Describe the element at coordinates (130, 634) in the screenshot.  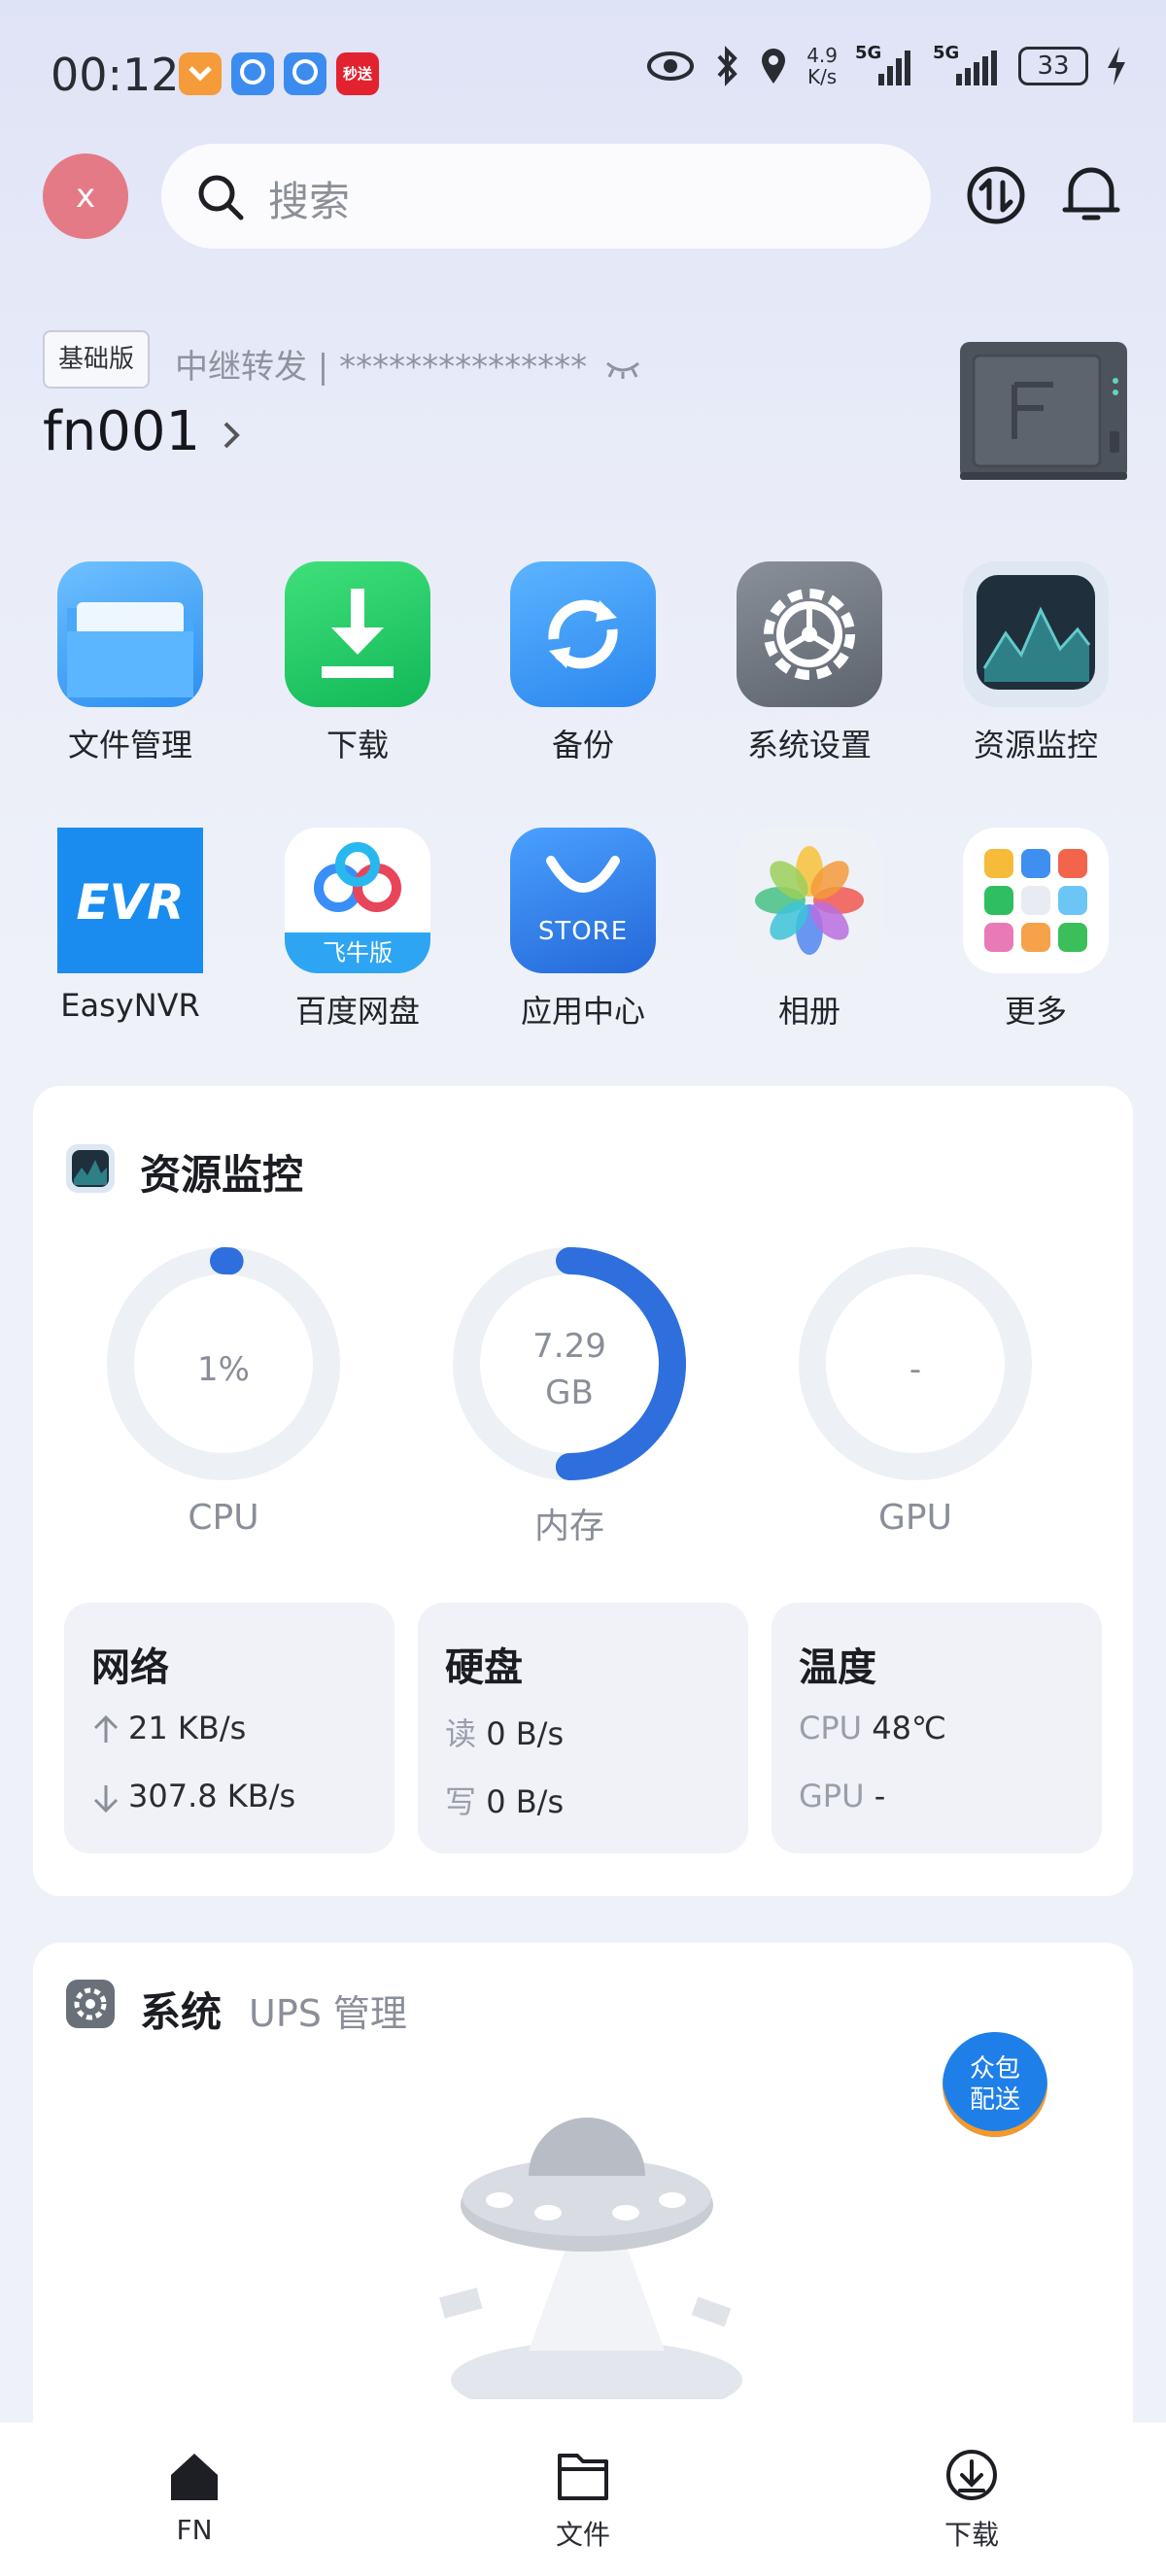
I see `folder-icon` at that location.